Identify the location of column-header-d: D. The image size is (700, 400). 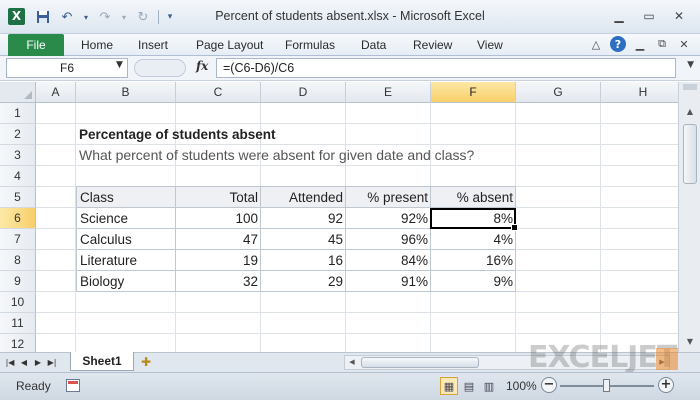
(303, 92).